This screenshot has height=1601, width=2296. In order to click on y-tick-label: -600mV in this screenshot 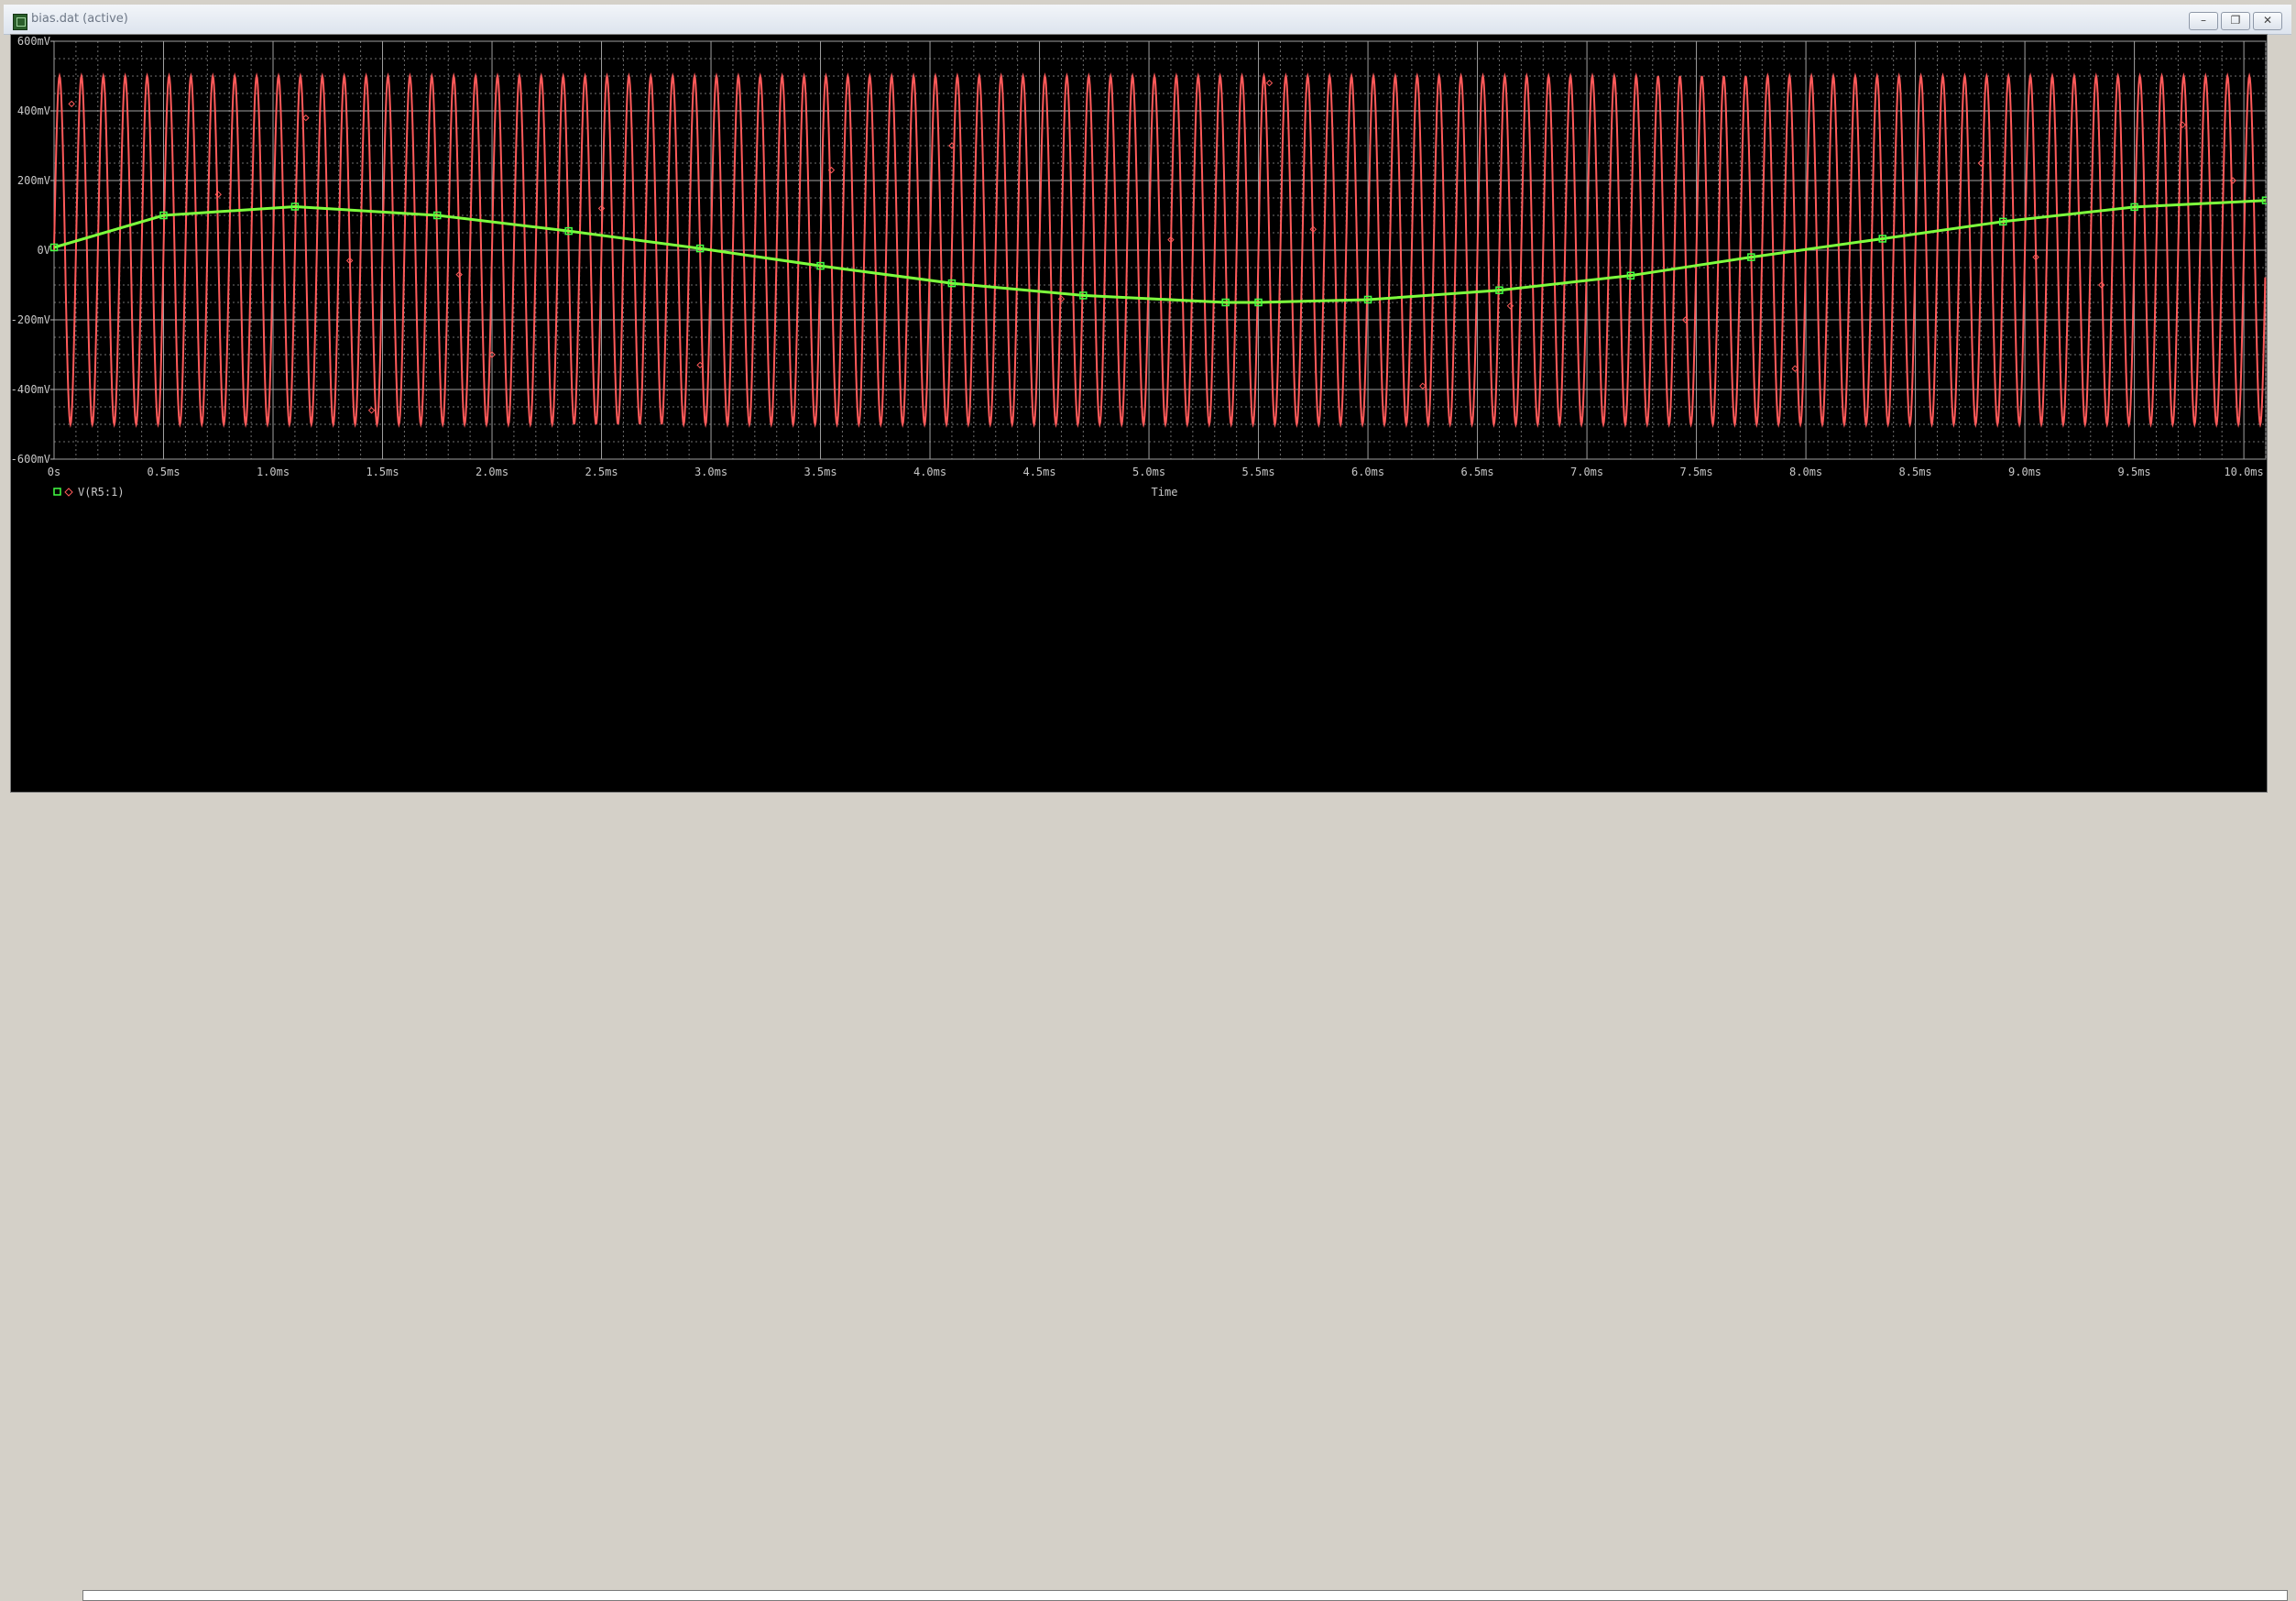, I will do `click(30, 459)`.